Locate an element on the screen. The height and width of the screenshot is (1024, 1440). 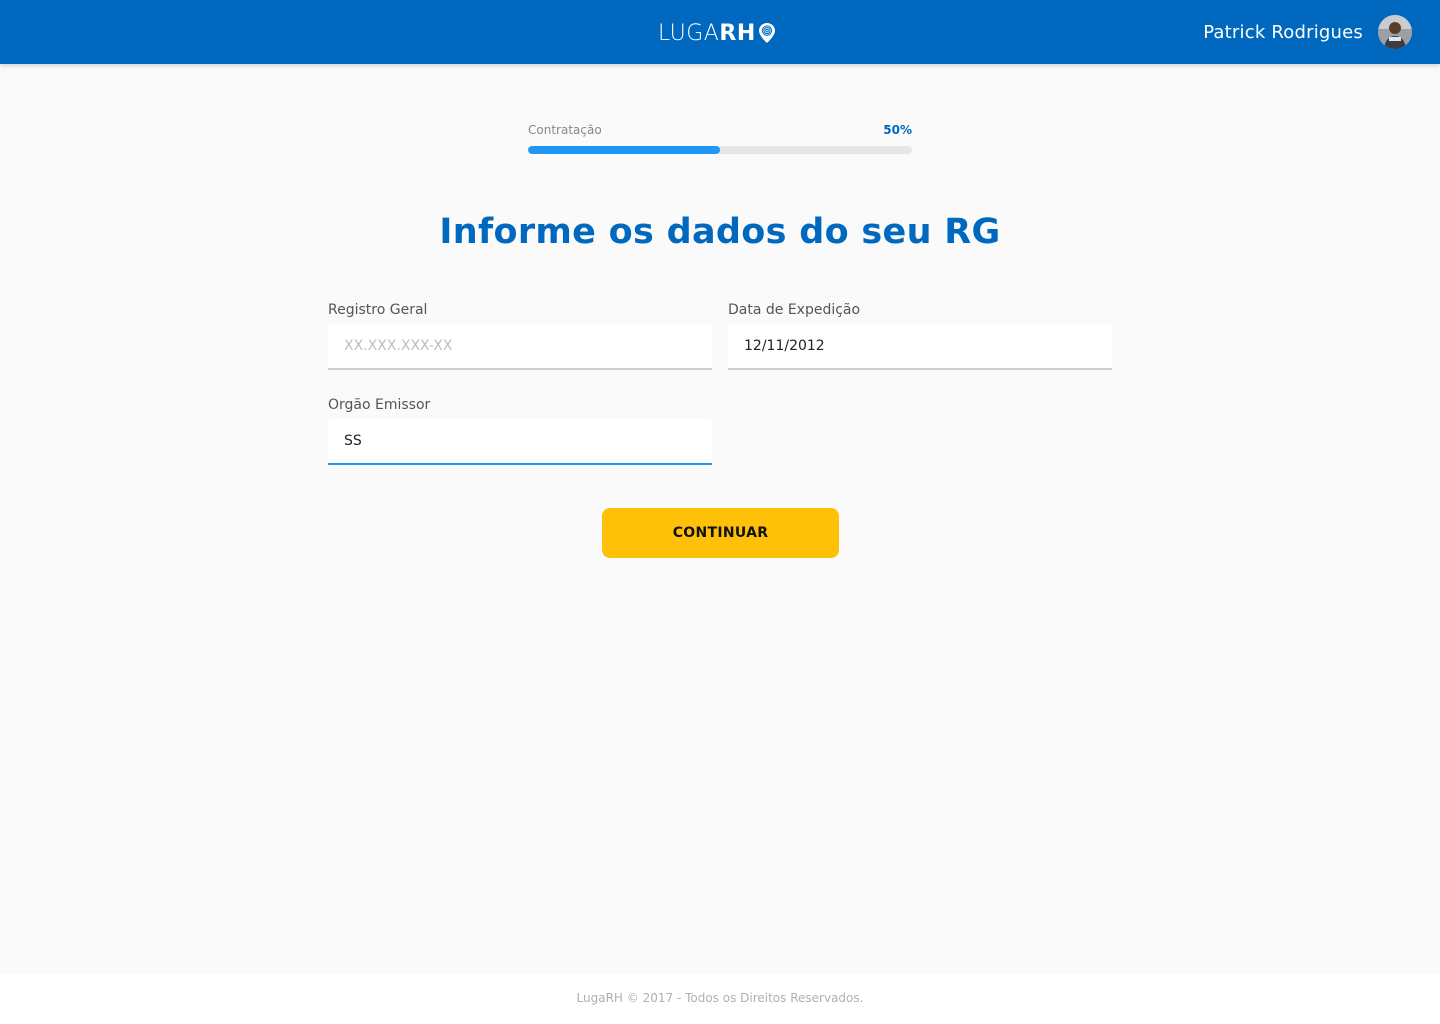
progress-label: Contratação is located at coordinates (565, 130).